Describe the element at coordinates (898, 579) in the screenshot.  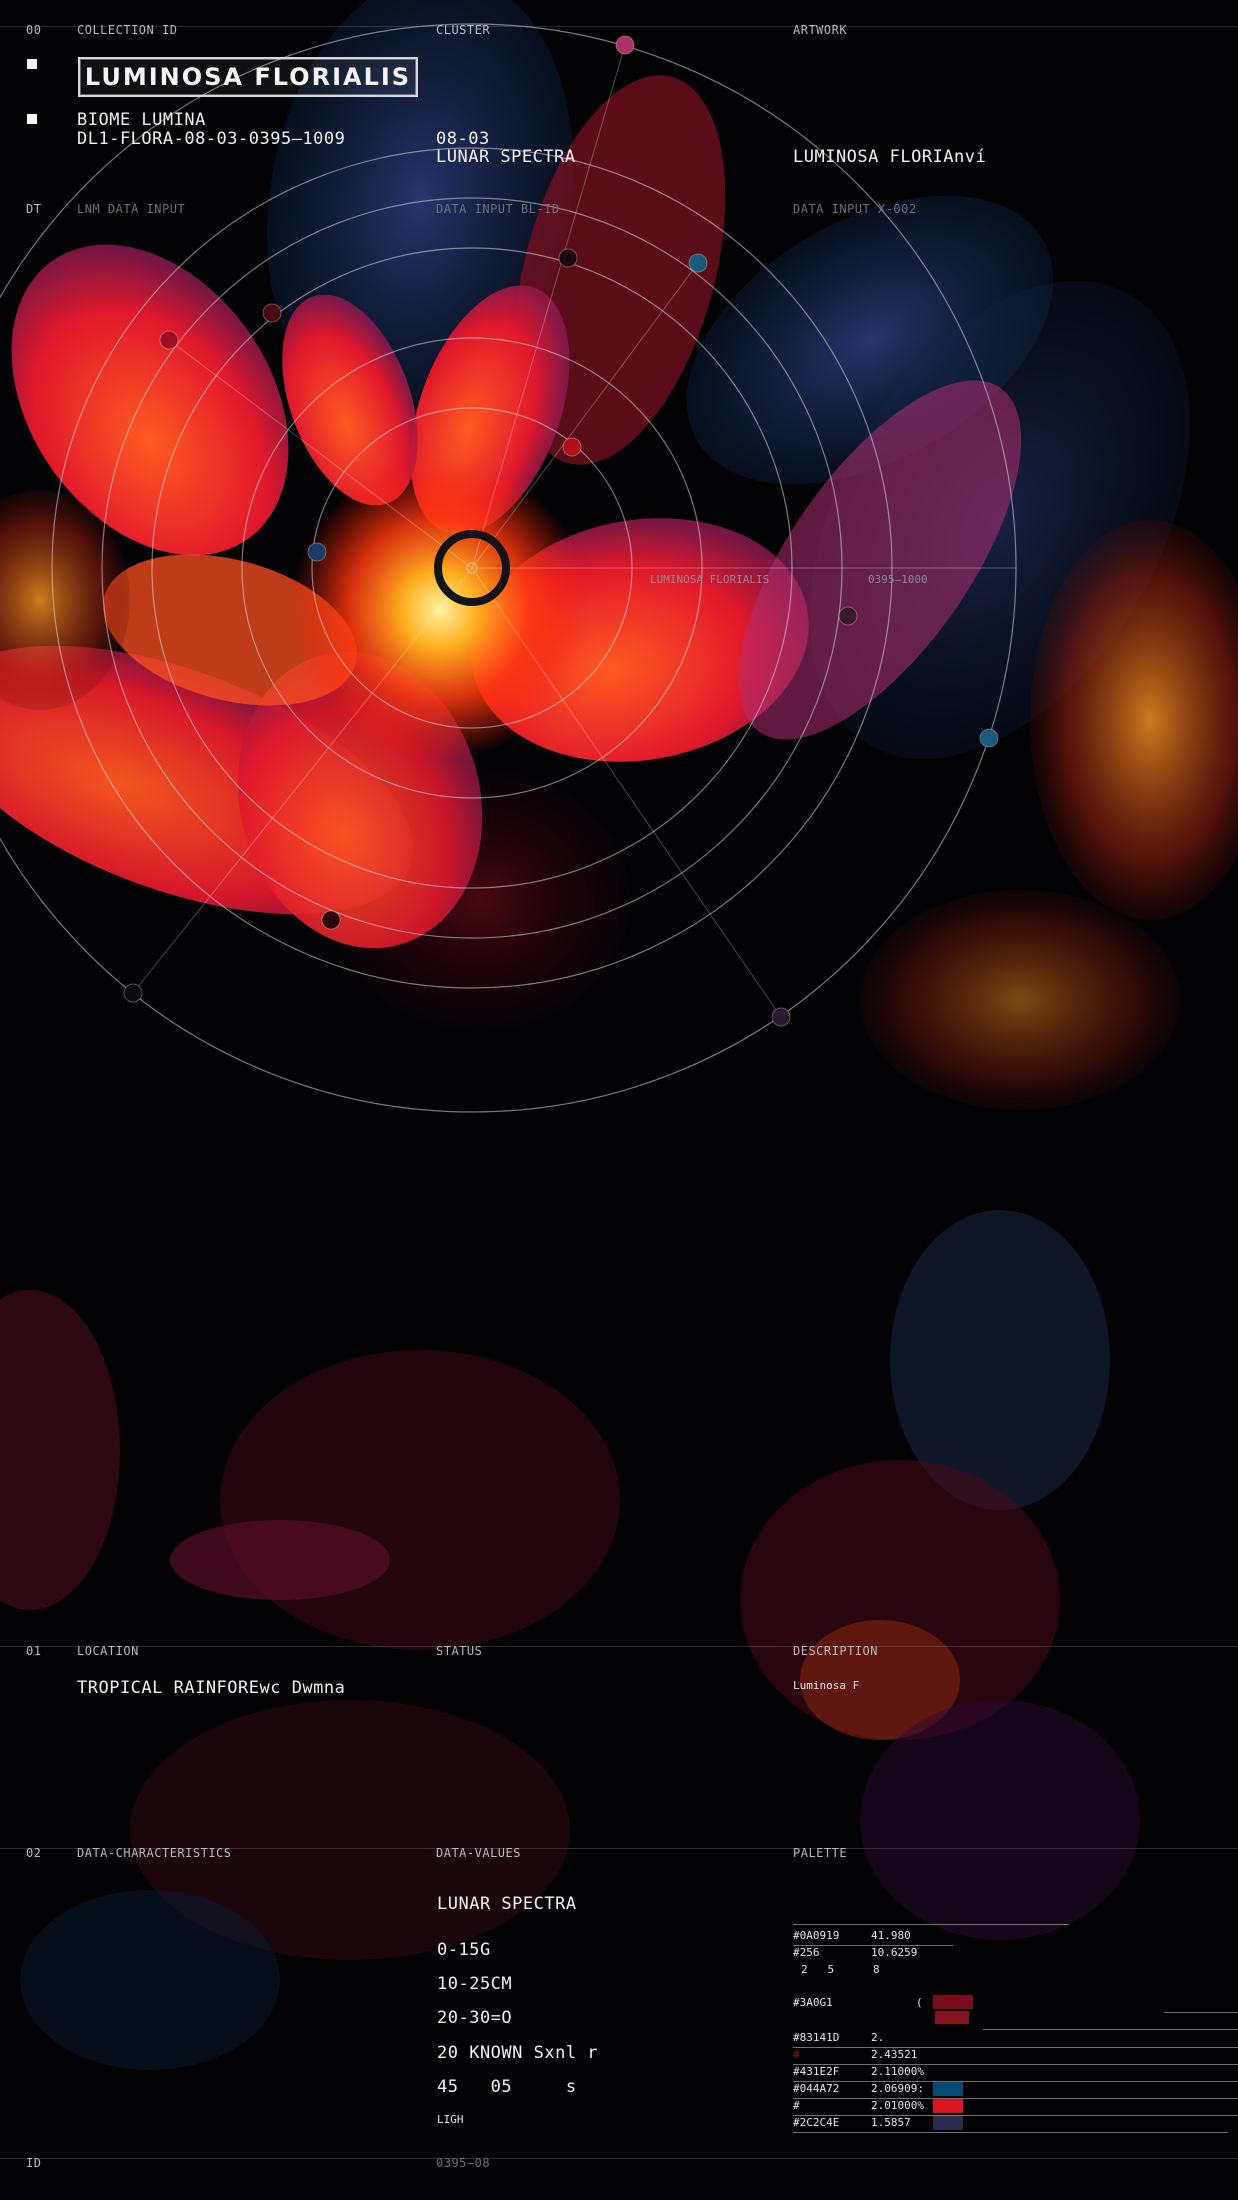
I see `reticle-label-code: 0395–1000` at that location.